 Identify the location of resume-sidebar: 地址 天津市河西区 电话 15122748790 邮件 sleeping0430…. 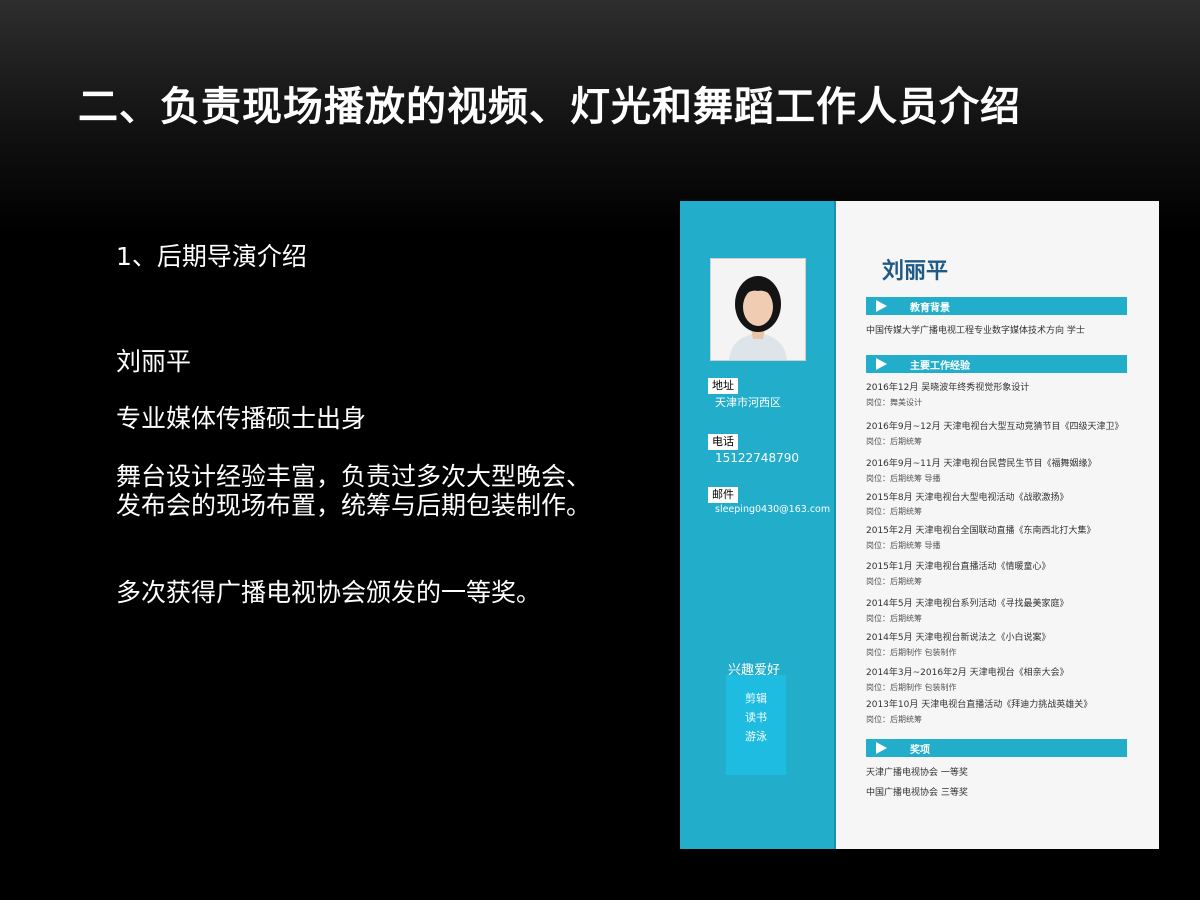
(758, 525).